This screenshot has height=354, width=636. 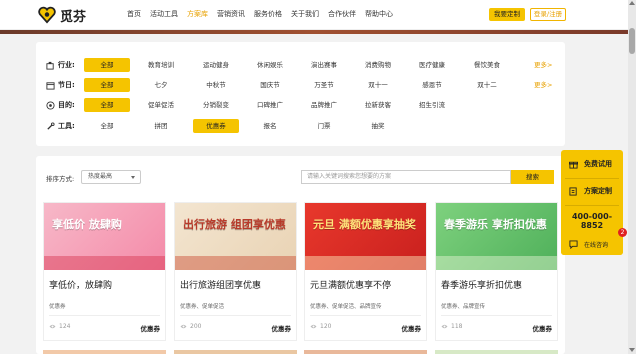 What do you see at coordinates (216, 126) in the screenshot?
I see `filter-option: 优惠券` at bounding box center [216, 126].